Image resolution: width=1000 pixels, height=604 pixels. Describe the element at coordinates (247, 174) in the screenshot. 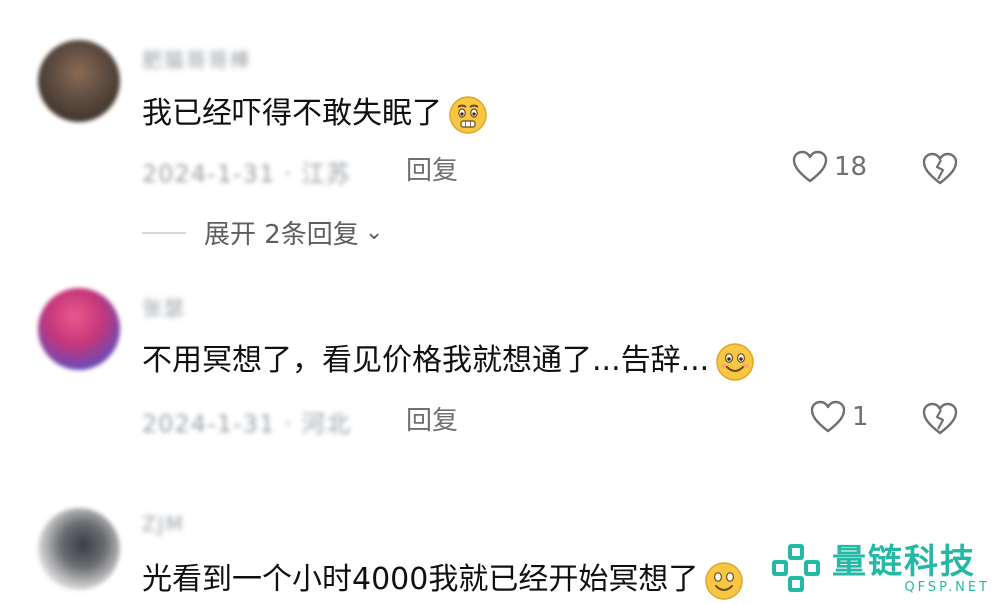

I see `comment-date: 2024-1-31 · 江苏` at that location.